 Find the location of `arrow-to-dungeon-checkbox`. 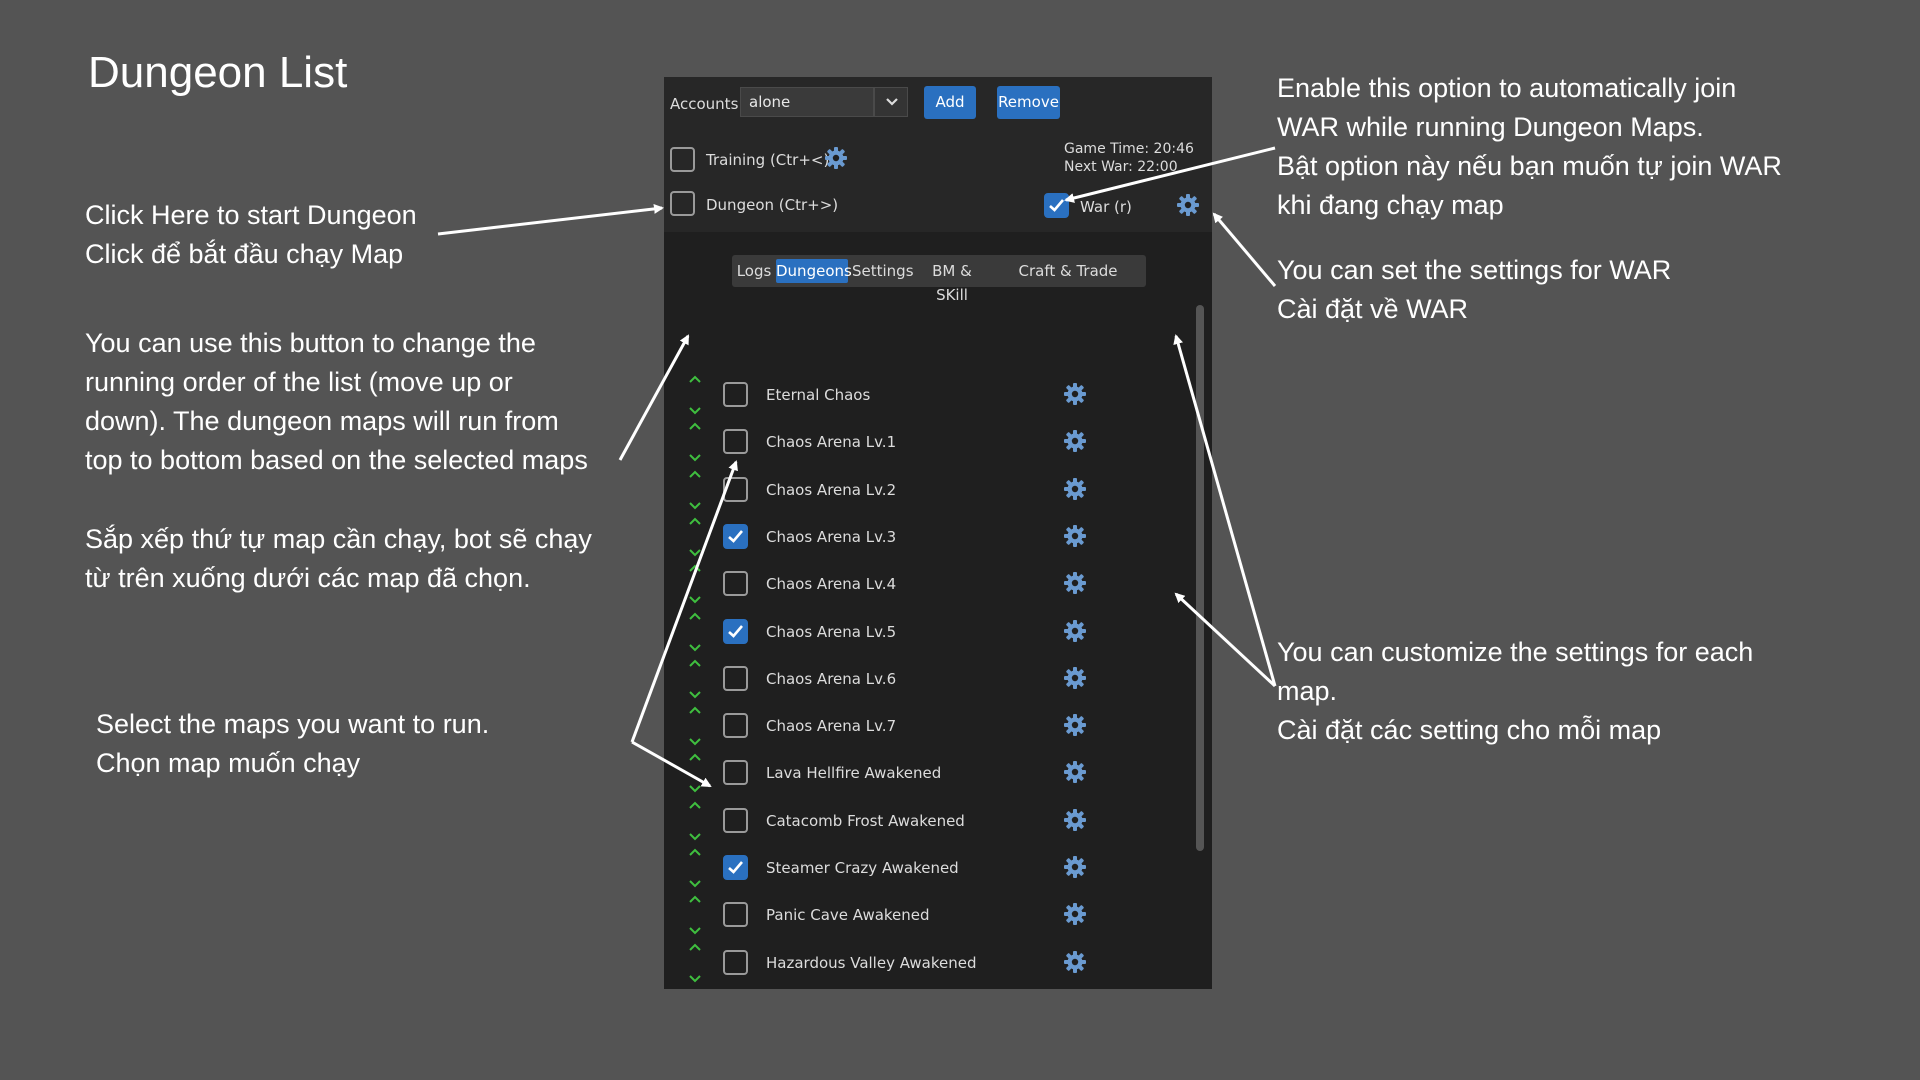

arrow-to-dungeon-checkbox is located at coordinates (550, 219).